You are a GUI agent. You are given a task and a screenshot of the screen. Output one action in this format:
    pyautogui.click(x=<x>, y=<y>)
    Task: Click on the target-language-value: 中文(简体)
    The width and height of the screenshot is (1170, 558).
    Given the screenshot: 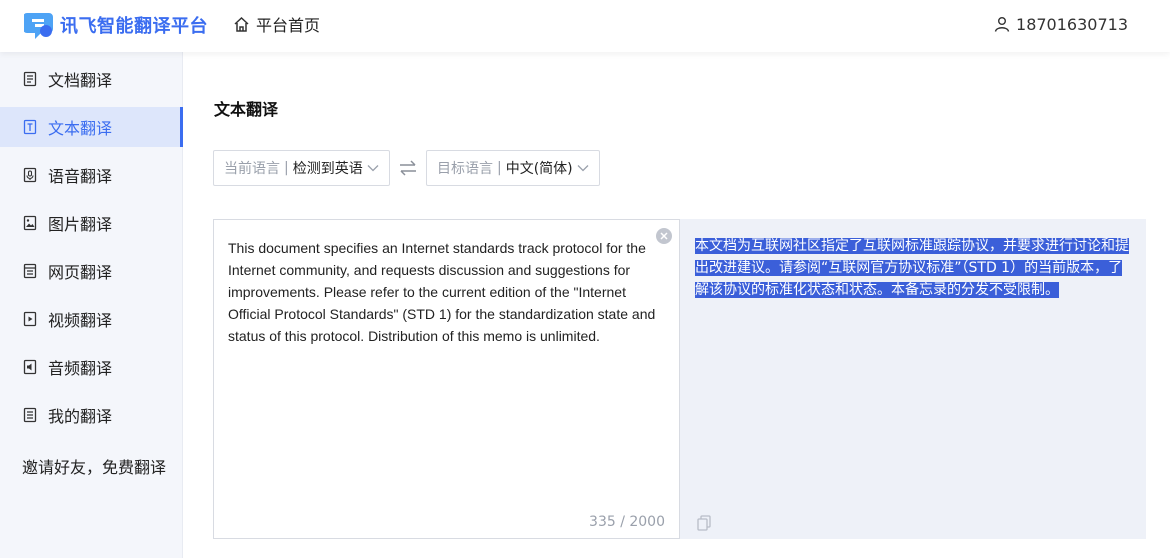 What is the action you would take?
    pyautogui.click(x=539, y=169)
    